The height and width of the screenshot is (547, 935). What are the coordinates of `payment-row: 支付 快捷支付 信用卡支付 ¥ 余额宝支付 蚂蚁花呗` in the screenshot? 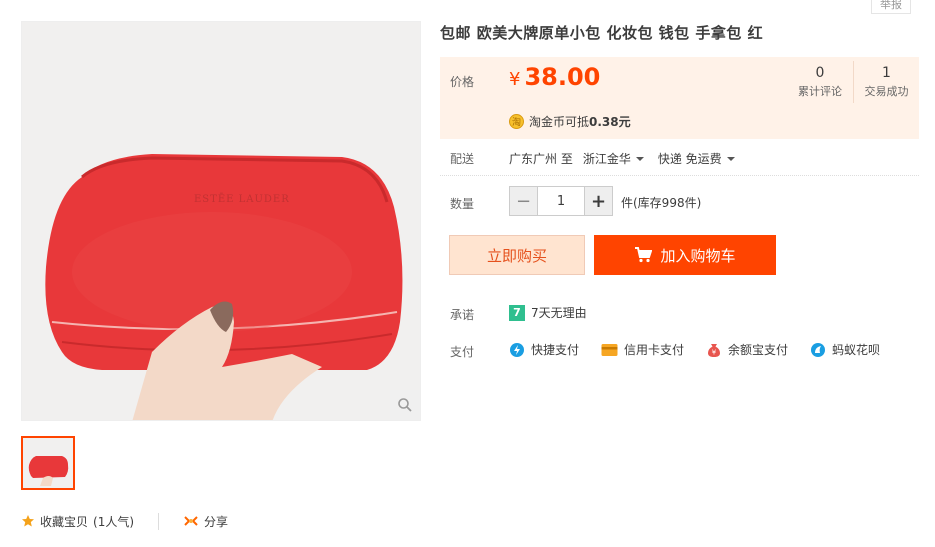 It's located at (679, 351).